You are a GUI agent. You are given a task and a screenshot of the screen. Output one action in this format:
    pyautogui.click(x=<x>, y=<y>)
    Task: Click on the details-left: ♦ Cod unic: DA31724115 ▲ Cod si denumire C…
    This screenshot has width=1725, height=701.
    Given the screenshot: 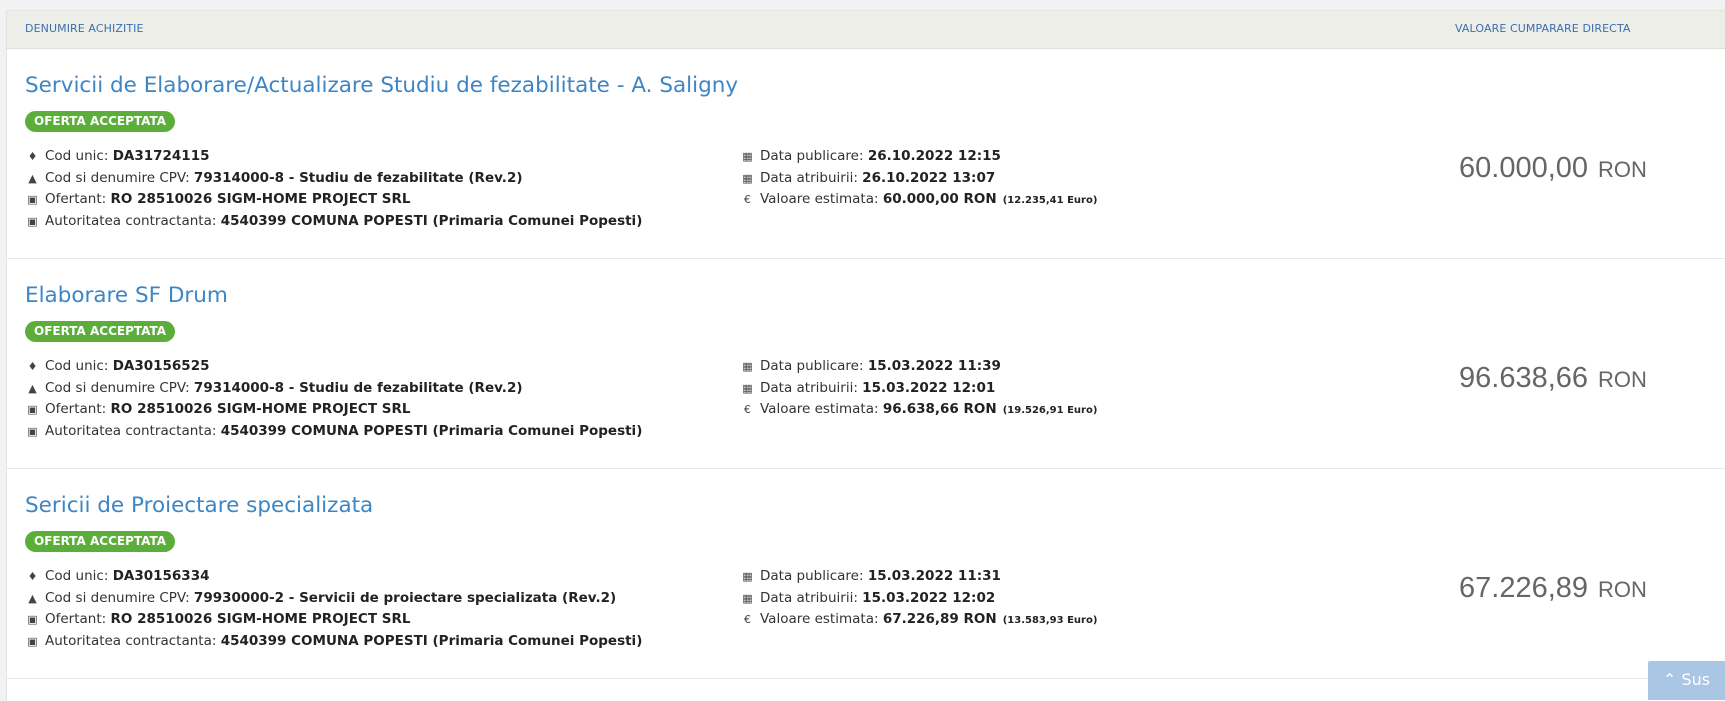 What is the action you would take?
    pyautogui.click(x=333, y=189)
    